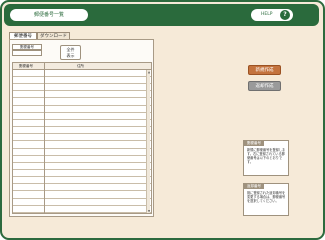 This screenshot has width=325, height=240. I want to click on note-text: 新規に郵便番号を登録します。右に登録されている郵便番号は以下のとおりです。, so click(266, 156).